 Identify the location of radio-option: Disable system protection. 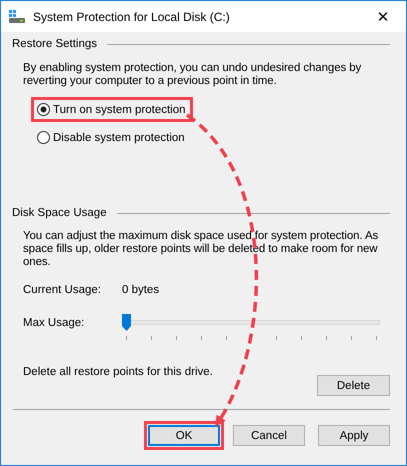
(111, 137).